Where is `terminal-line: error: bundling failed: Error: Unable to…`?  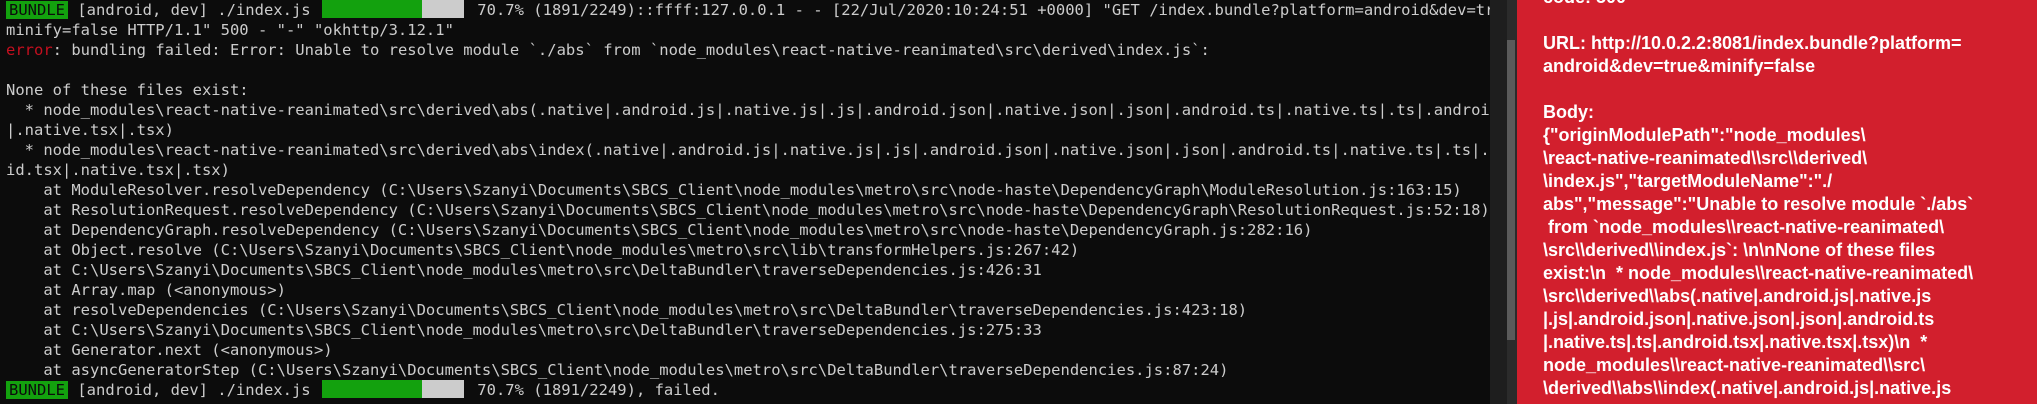 terminal-line: error: bundling failed: Error: Unable to… is located at coordinates (745, 50).